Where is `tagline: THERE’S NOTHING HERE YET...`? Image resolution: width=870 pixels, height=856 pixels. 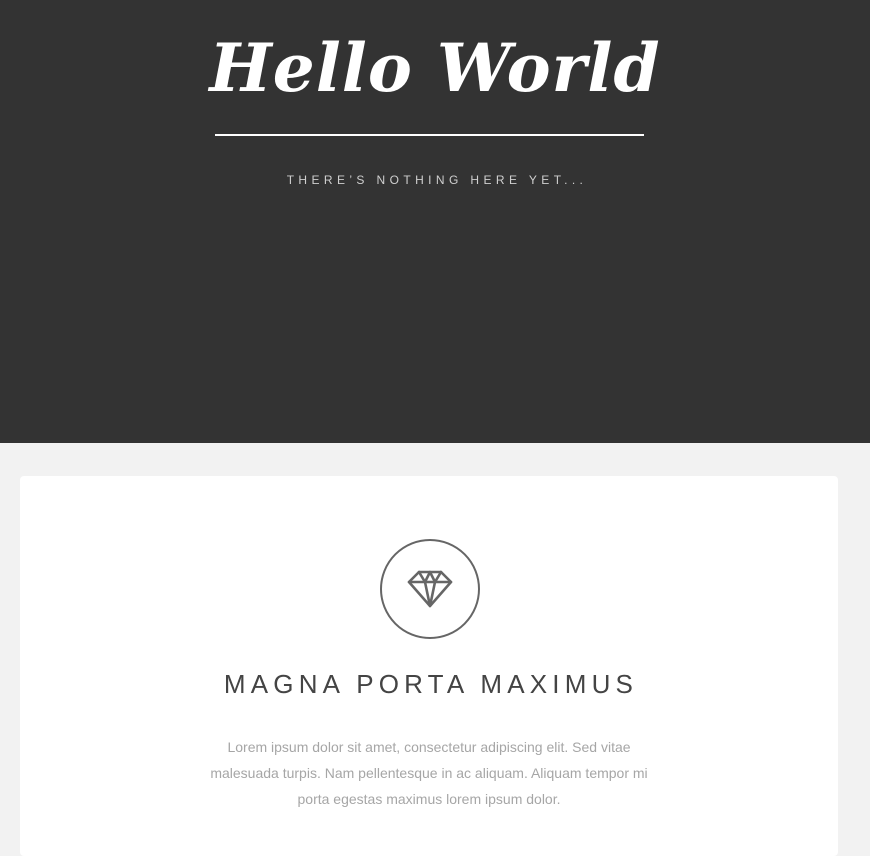
tagline: THERE’S NOTHING HERE YET... is located at coordinates (437, 180).